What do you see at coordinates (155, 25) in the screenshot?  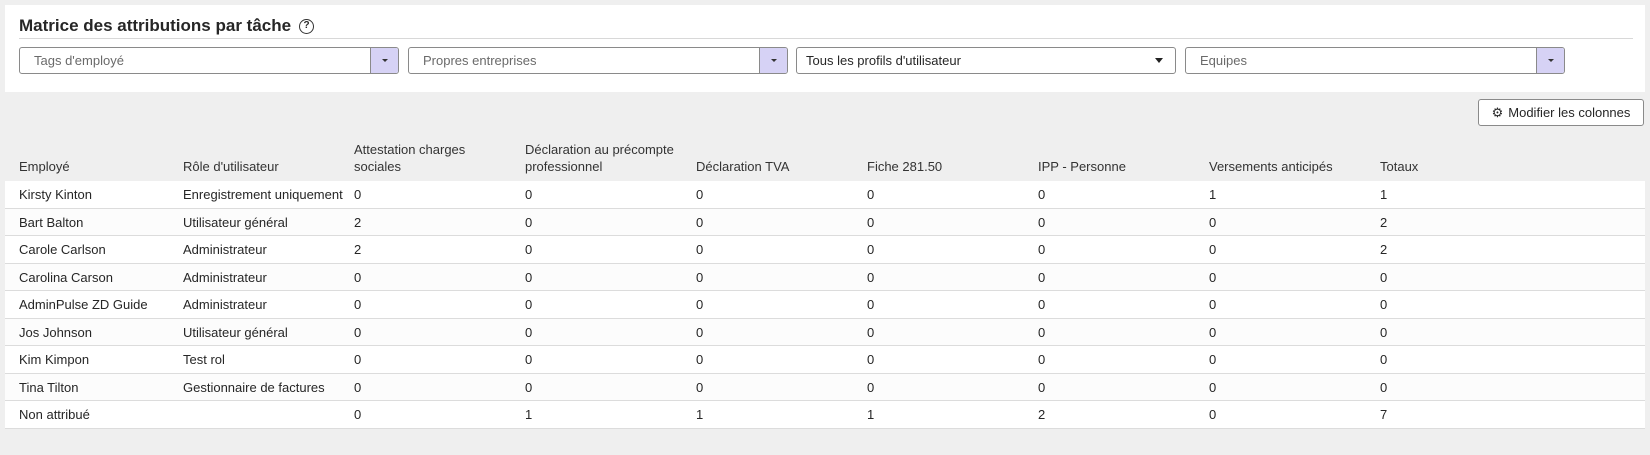 I see `page-title: Matrice des attributions par tâche` at bounding box center [155, 25].